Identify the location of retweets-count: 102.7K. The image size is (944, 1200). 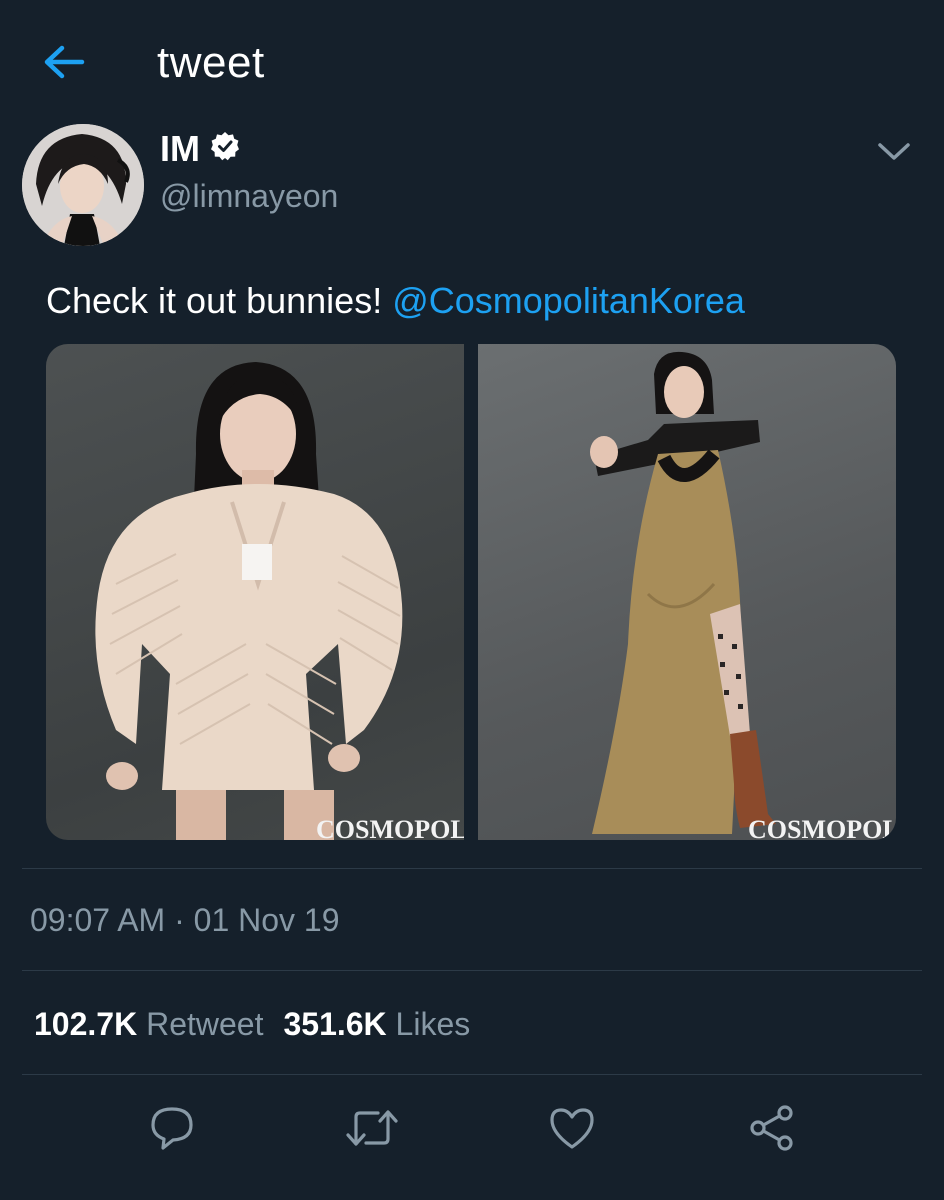
(86, 1024).